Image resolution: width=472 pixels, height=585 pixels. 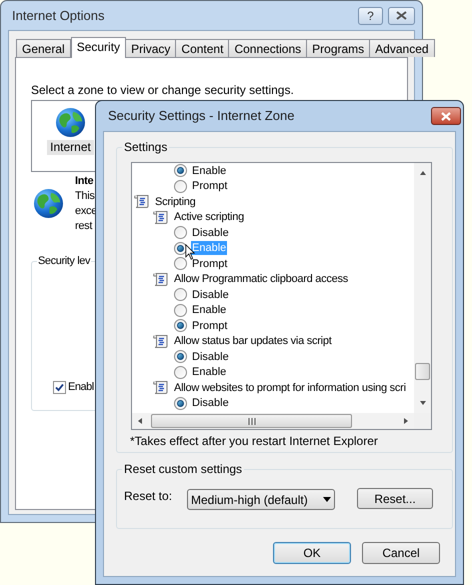 I want to click on category-label: Scripting, so click(x=175, y=201).